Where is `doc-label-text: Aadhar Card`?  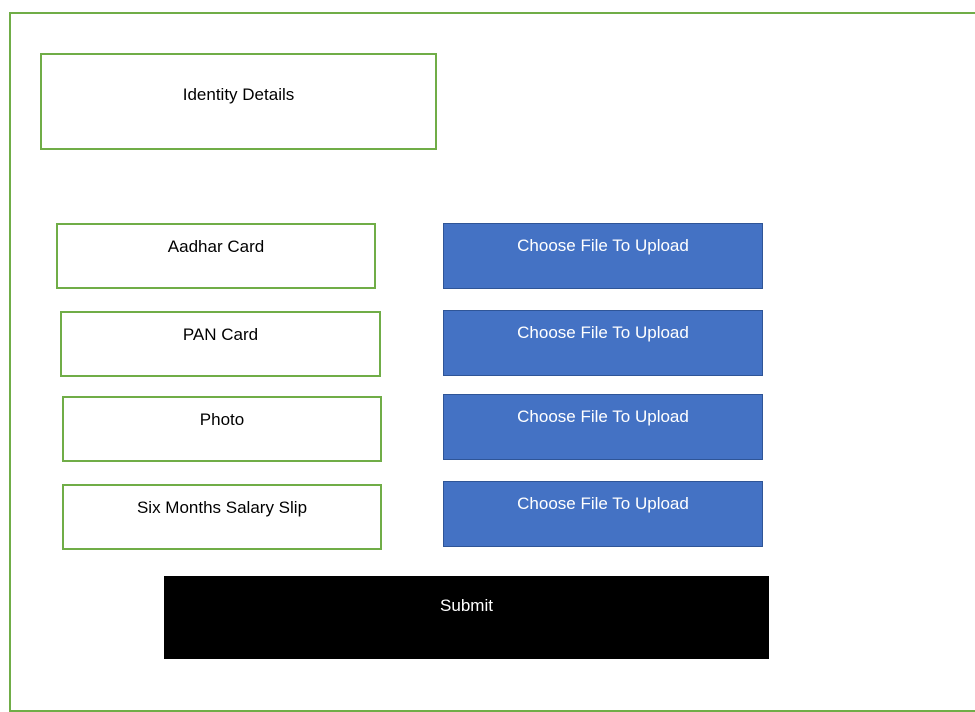
doc-label-text: Aadhar Card is located at coordinates (216, 246).